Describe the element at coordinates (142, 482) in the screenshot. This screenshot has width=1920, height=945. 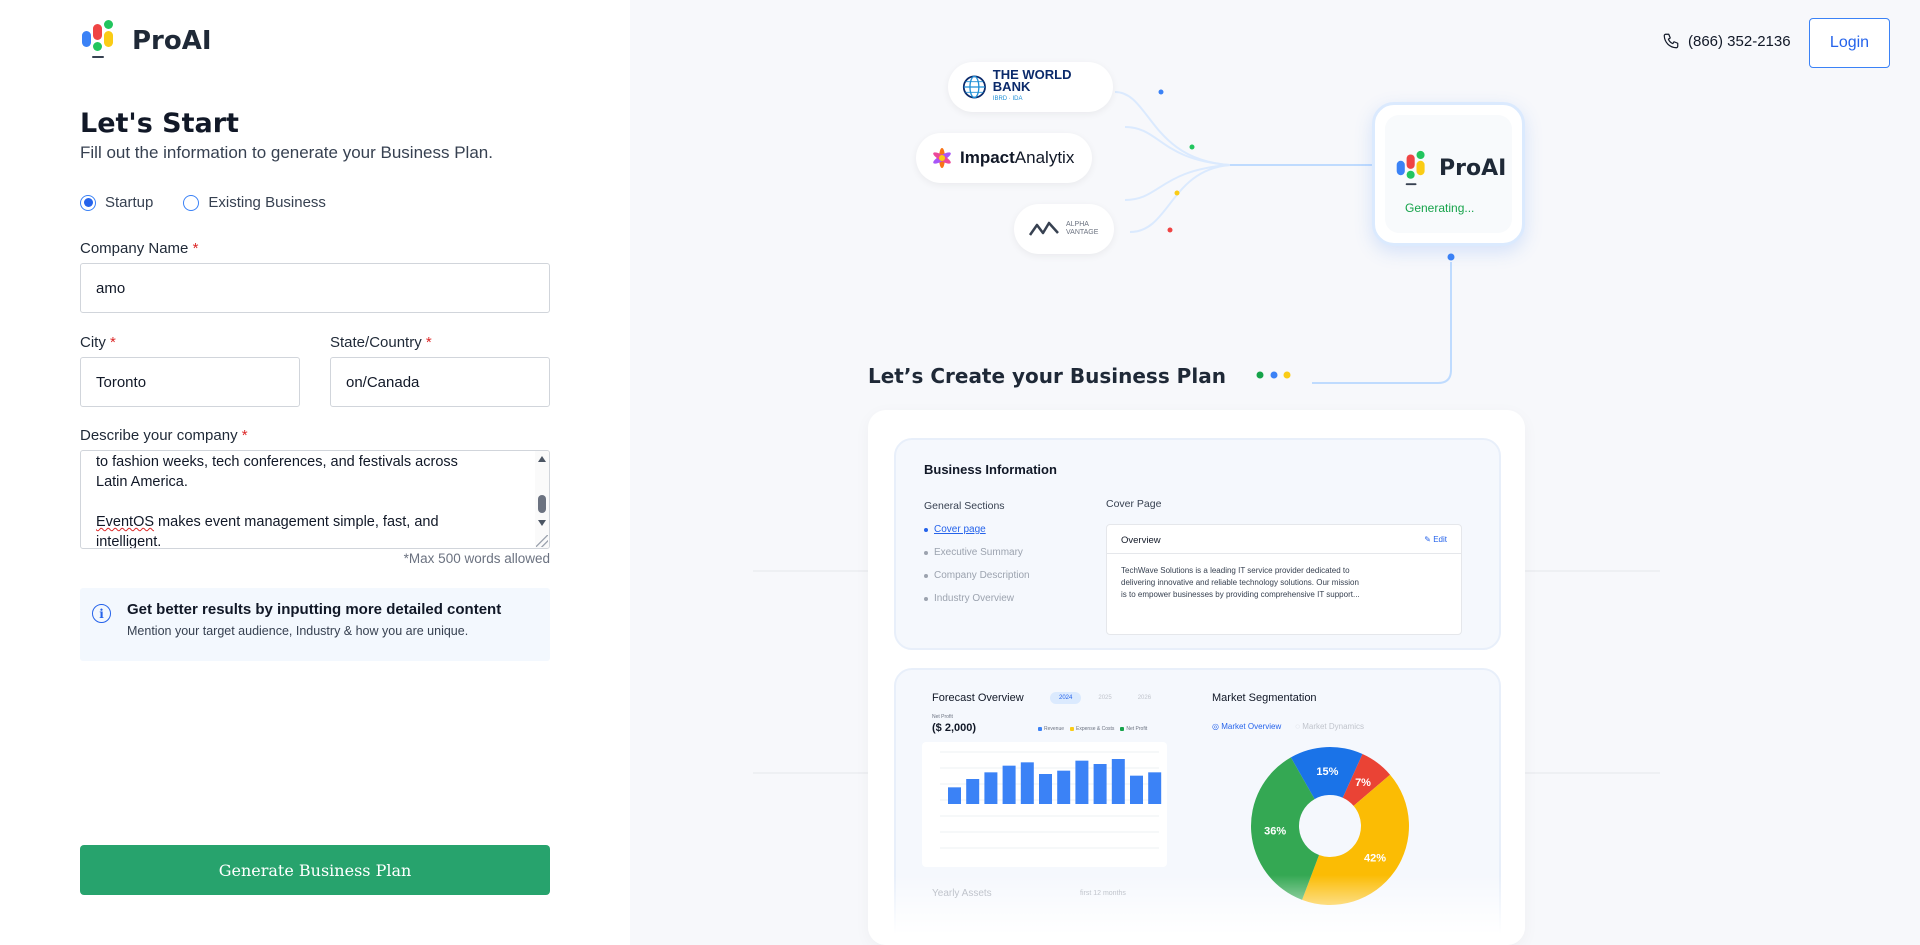
I see `describe-line-2: Latin America.` at that location.